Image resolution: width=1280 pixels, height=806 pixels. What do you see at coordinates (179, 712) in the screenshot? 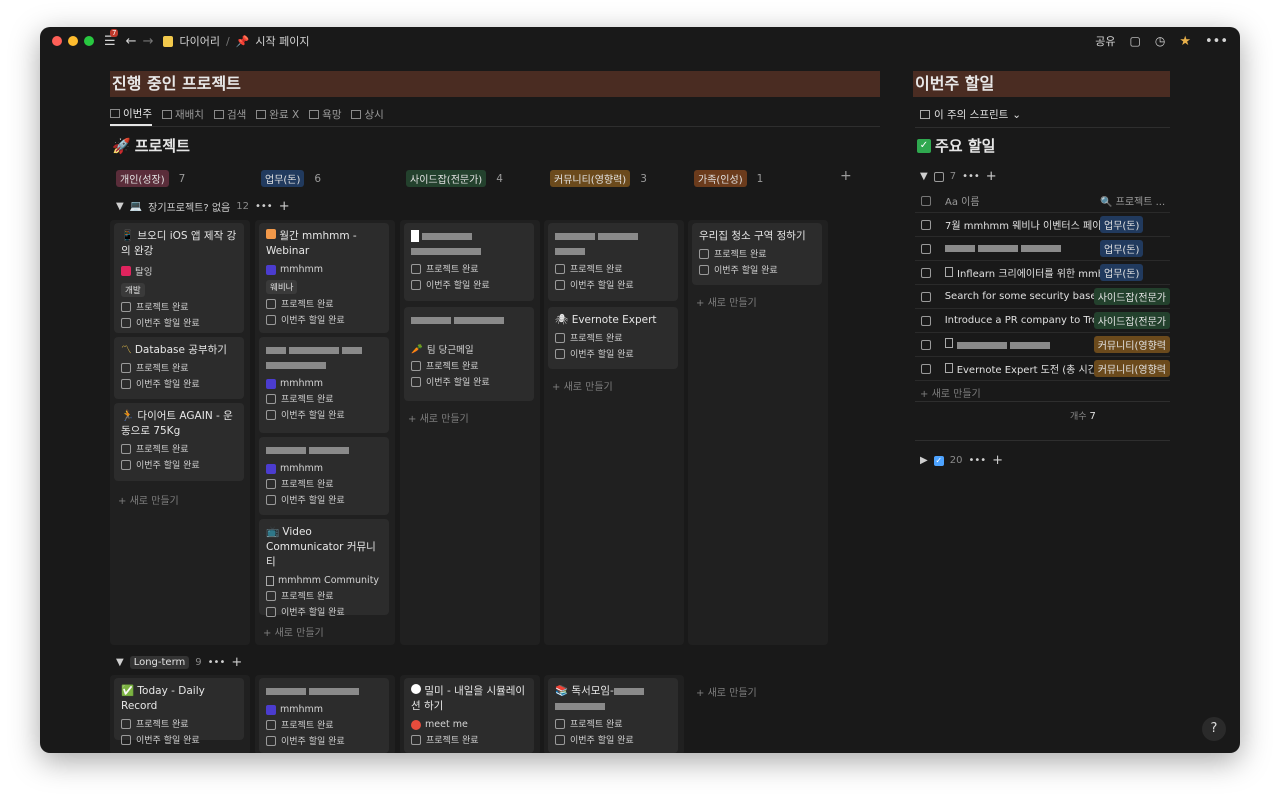
I see `project-card: ✅ Today - Daily Record 프로젝트 완료 이번주 할일 완료` at bounding box center [179, 712].